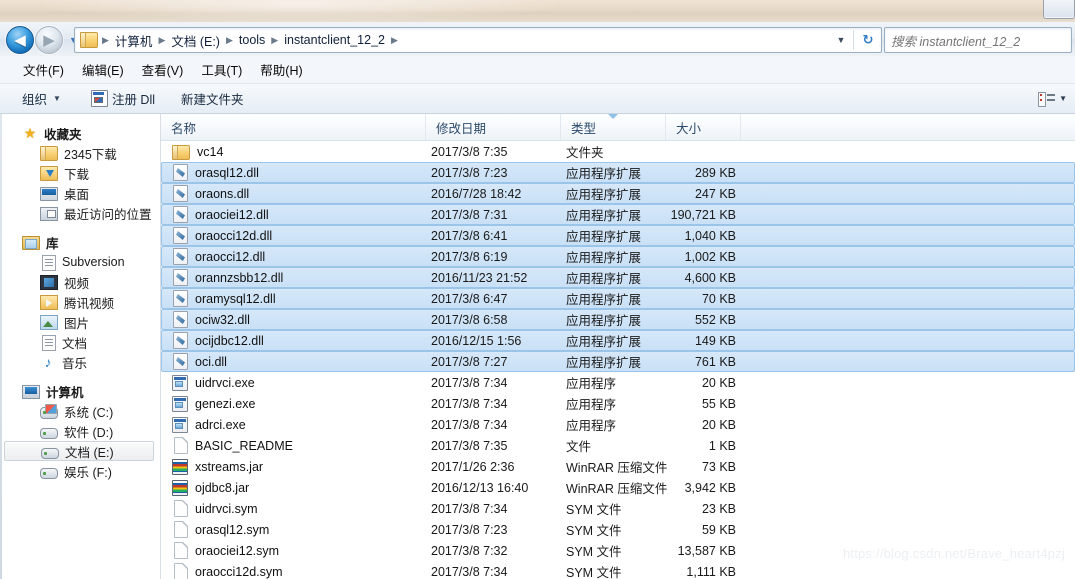 This screenshot has height=579, width=1075. What do you see at coordinates (618, 340) in the screenshot?
I see `table-row: ocijdbc12.dll 2016/12/15 1:56 应用程序扩展 149 KB` at bounding box center [618, 340].